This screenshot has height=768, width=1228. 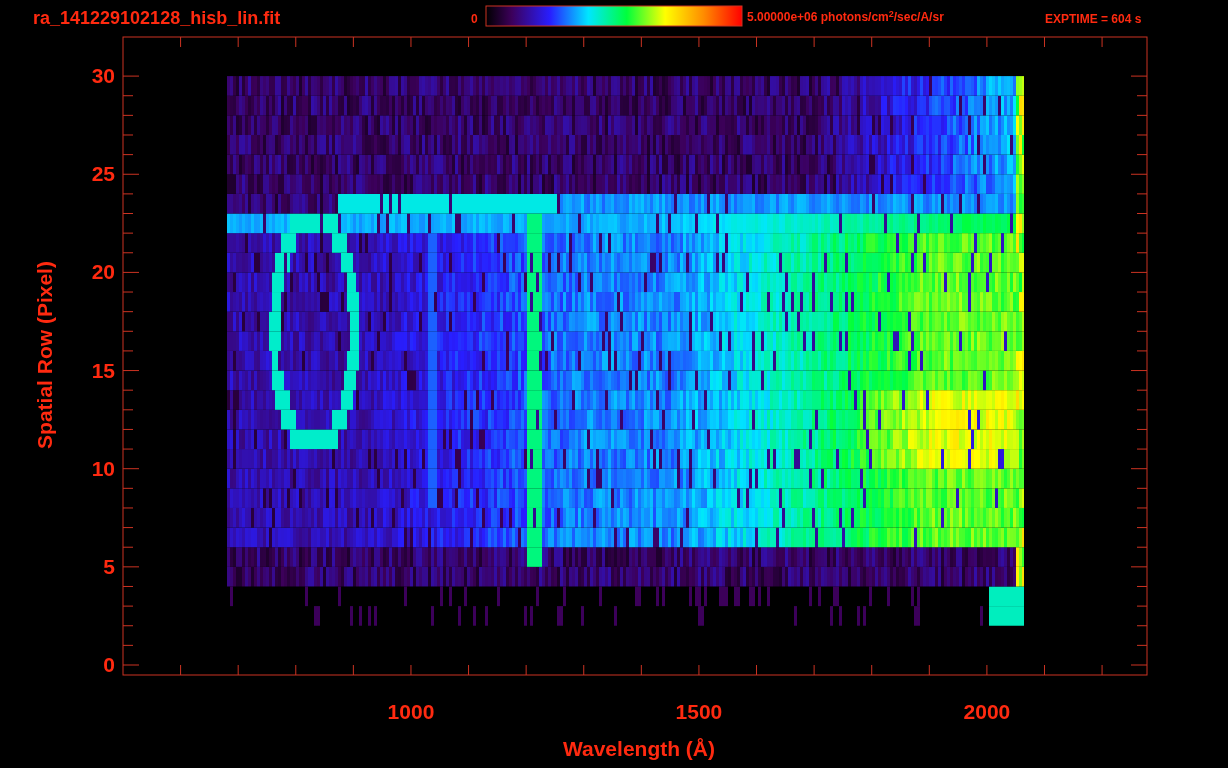 I want to click on y-tick-label: 0, so click(x=109, y=665).